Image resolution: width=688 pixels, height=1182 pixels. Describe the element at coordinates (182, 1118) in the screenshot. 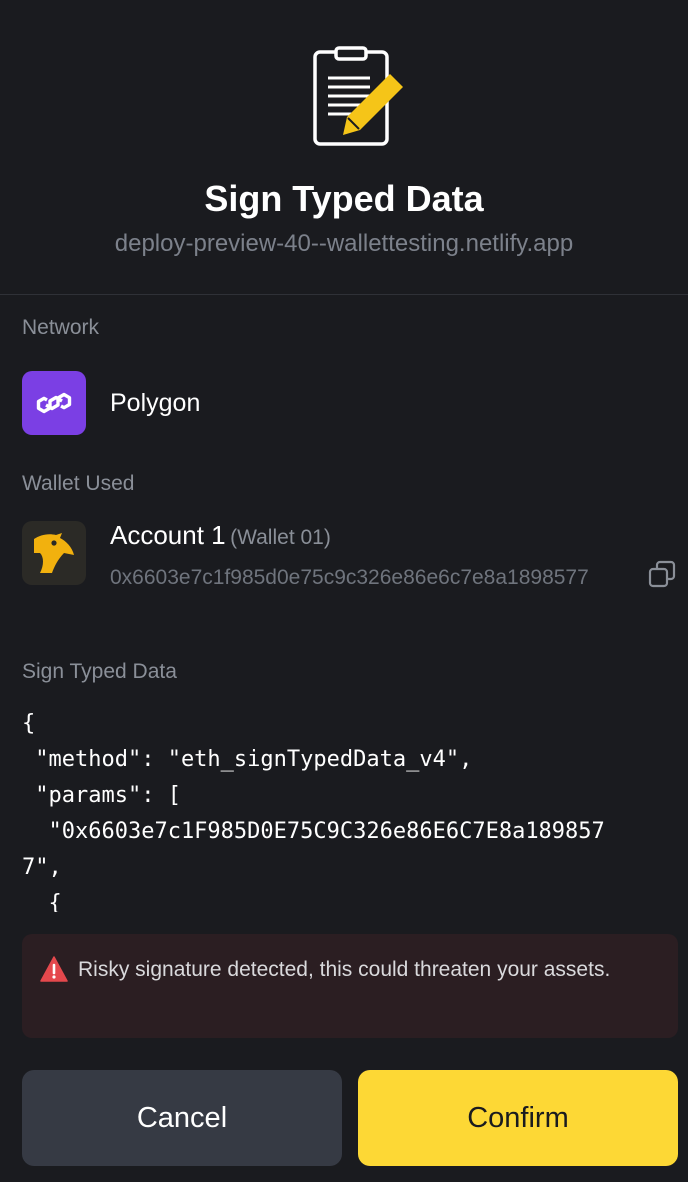

I see `cancel-button: Cancel` at that location.